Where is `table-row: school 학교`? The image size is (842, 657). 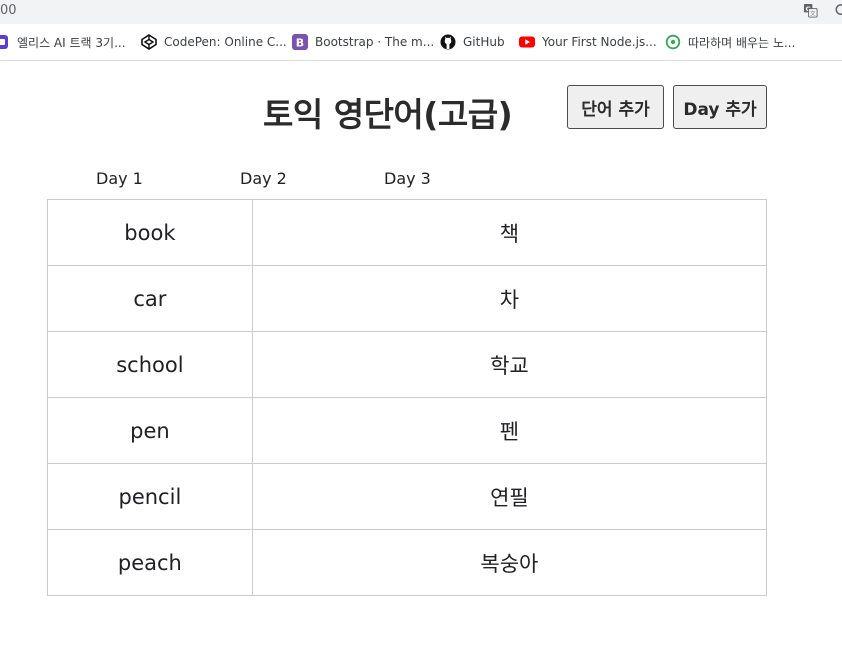
table-row: school 학교 is located at coordinates (407, 364).